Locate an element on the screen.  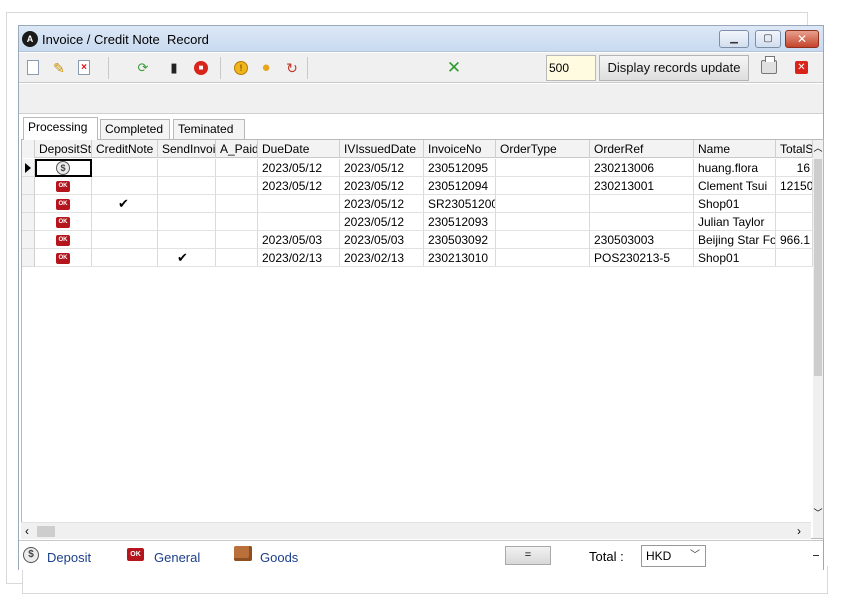
vertical-scrollbar: ︿ ﹀ is located at coordinates (818, 339).